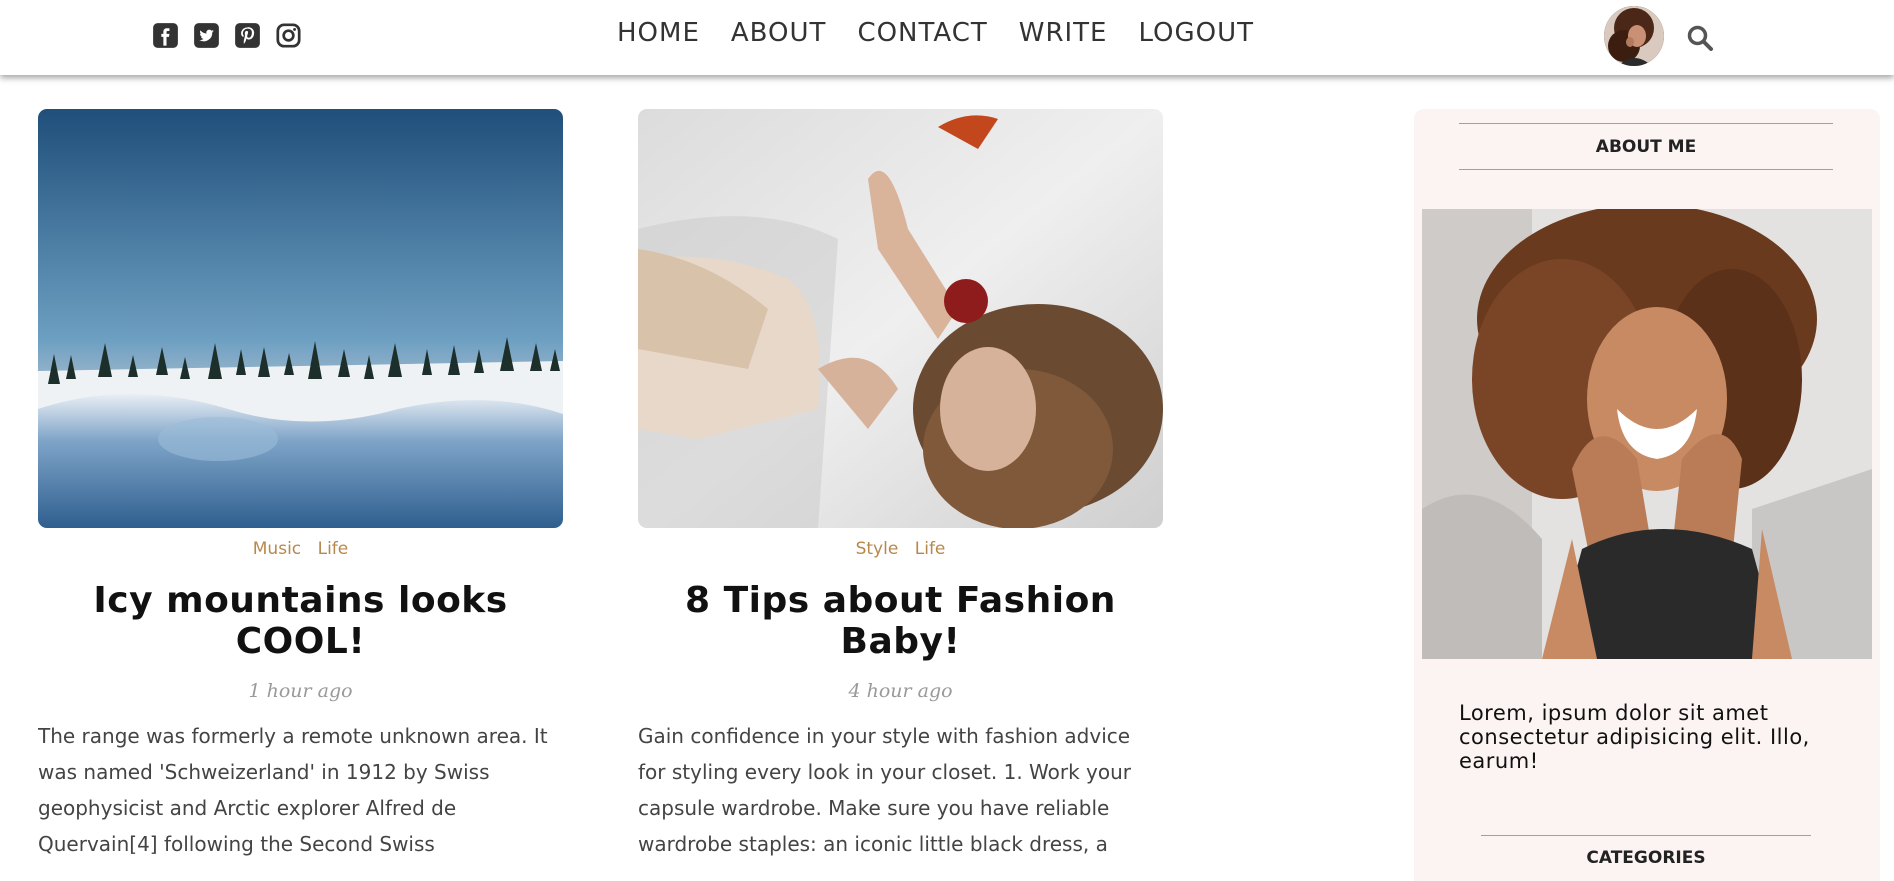  I want to click on search-icon, so click(1700, 38).